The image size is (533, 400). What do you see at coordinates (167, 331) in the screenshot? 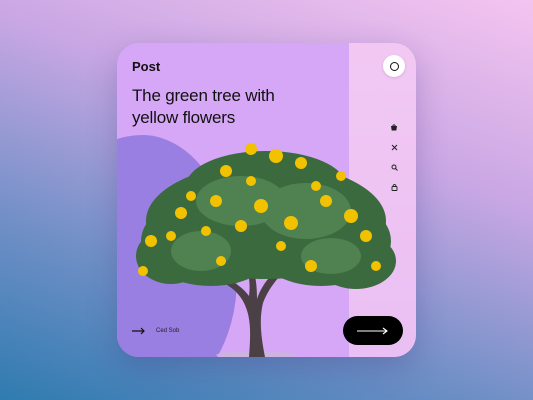
I see `nav-label: Ced Sob` at bounding box center [167, 331].